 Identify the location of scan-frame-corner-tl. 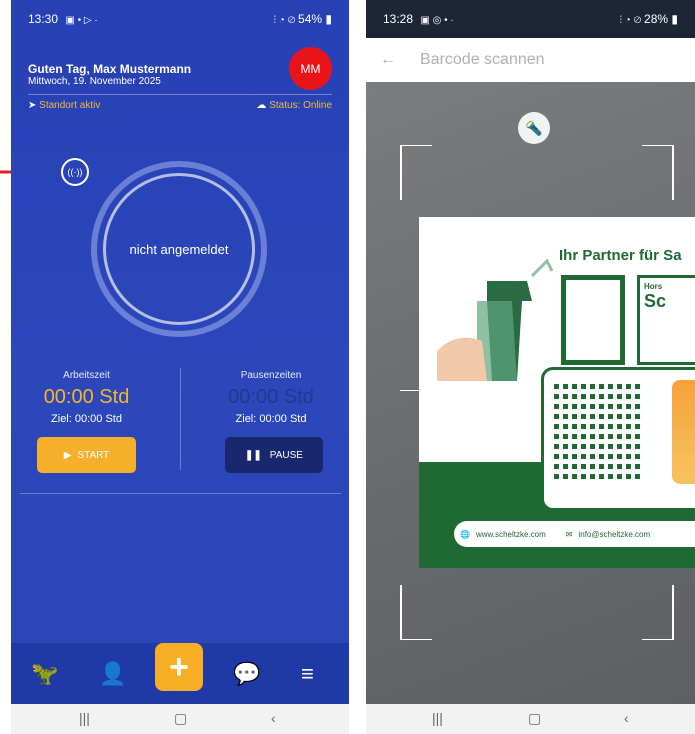
(416, 160).